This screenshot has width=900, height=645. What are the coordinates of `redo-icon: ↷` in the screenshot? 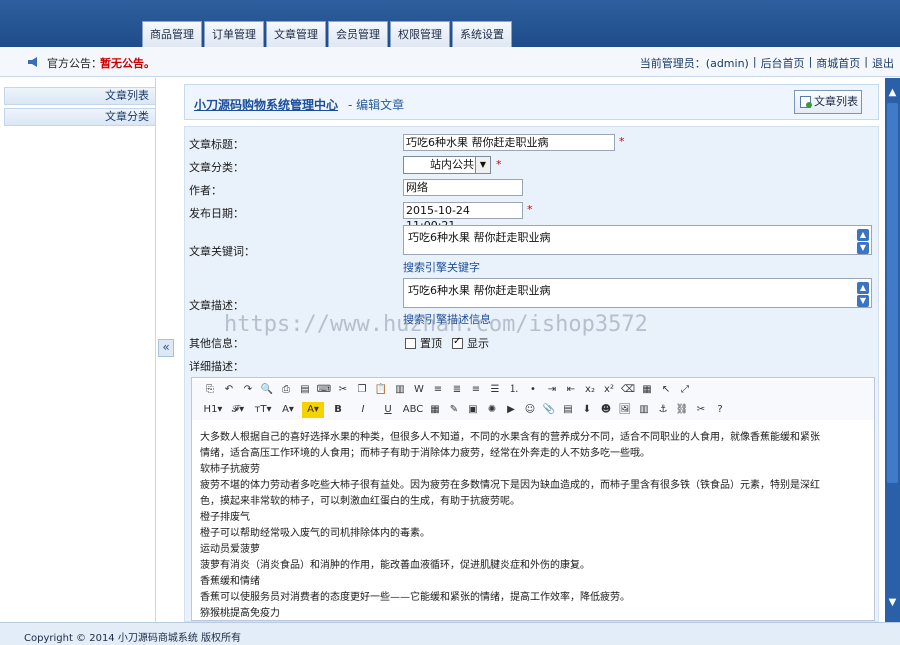 It's located at (248, 390).